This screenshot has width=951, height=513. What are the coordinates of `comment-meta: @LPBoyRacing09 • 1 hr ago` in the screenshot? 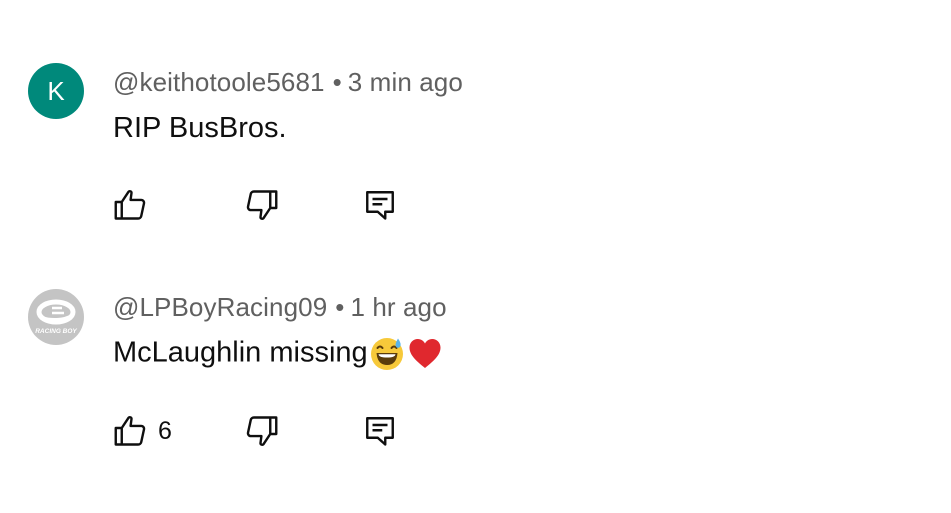 It's located at (280, 307).